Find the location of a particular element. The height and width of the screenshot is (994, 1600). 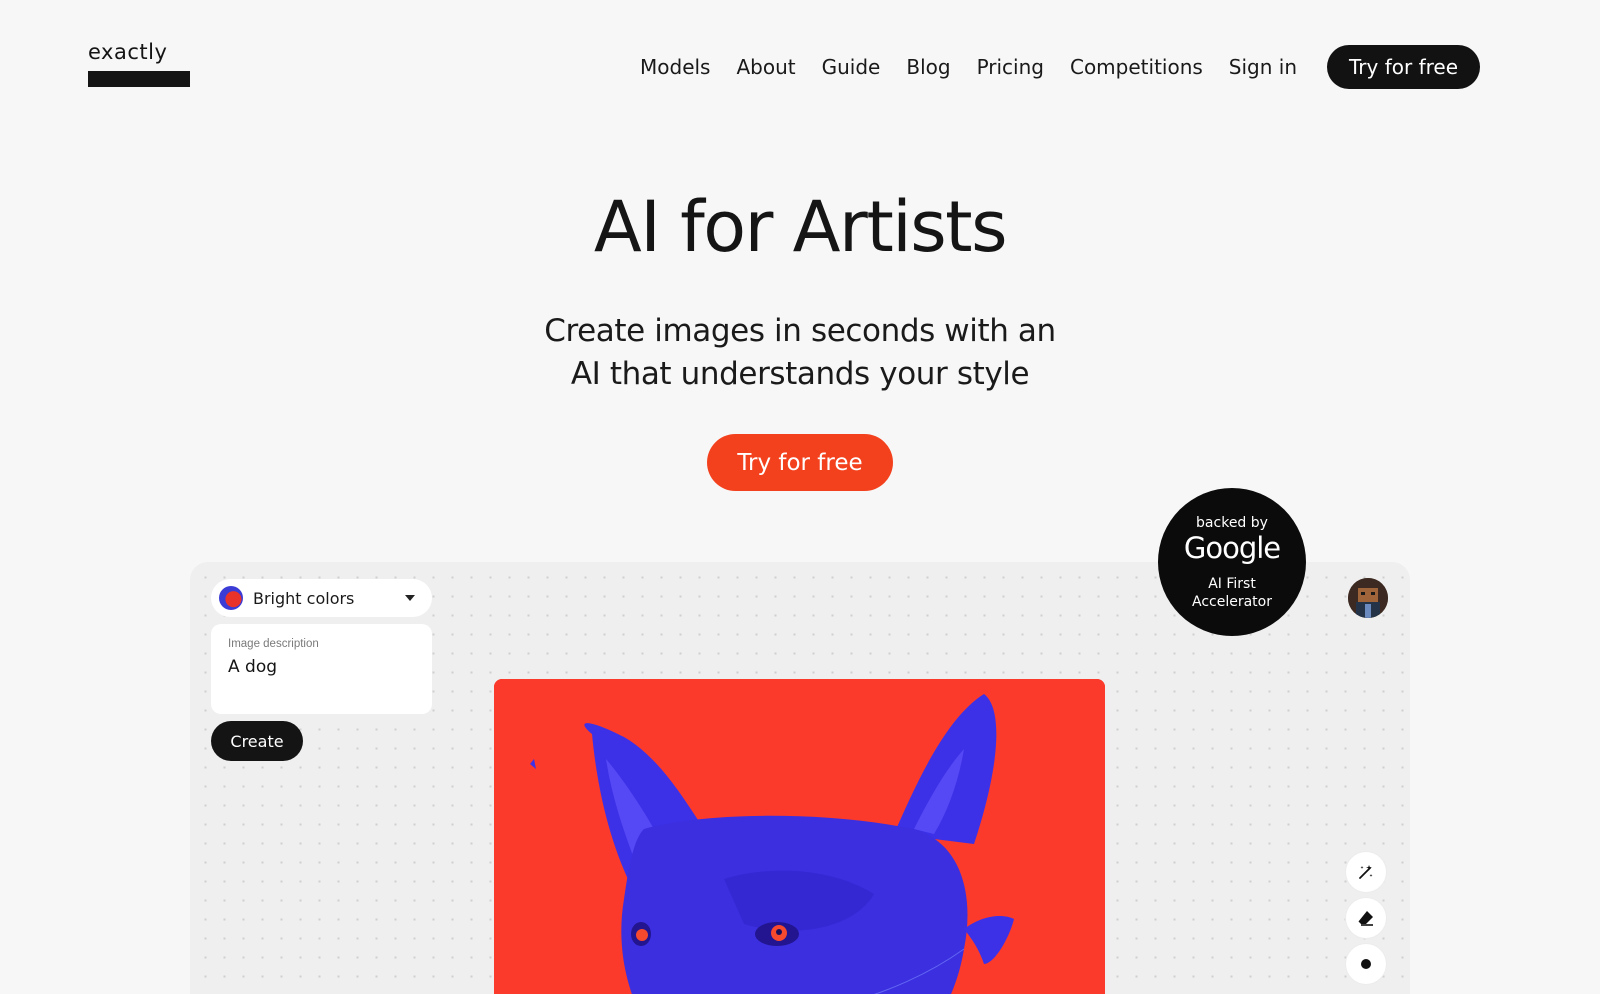

chevron-down-icon is located at coordinates (410, 598).